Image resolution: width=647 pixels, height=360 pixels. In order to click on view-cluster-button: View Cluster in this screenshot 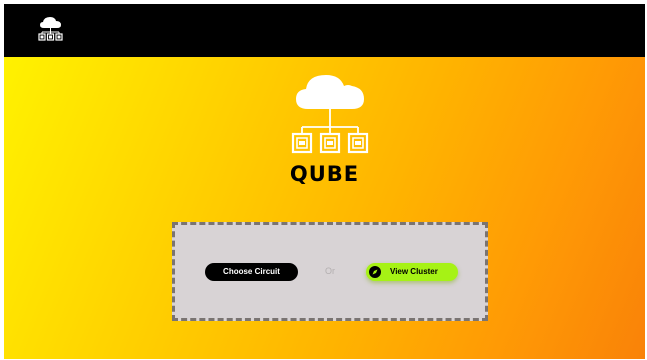, I will do `click(412, 272)`.